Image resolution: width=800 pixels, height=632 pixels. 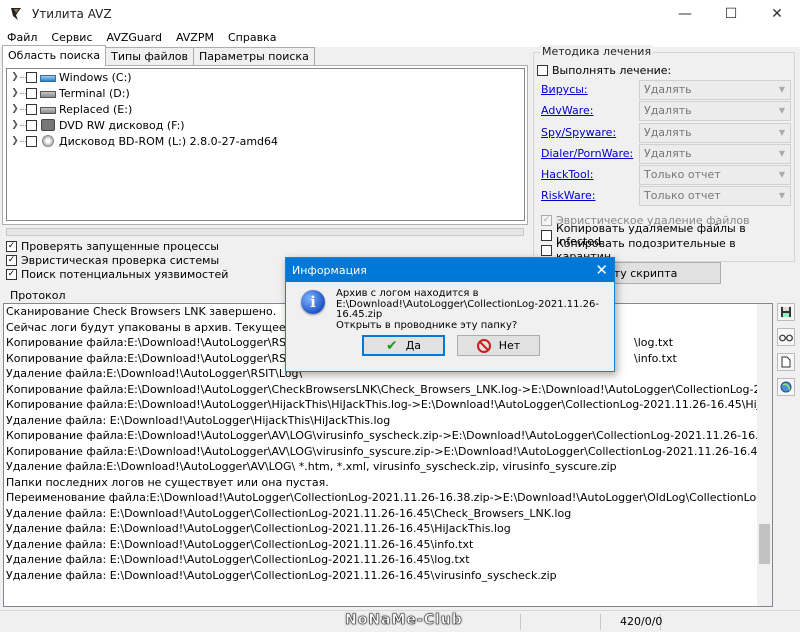 I want to click on drive-label: Replaced (E:), so click(x=96, y=109).